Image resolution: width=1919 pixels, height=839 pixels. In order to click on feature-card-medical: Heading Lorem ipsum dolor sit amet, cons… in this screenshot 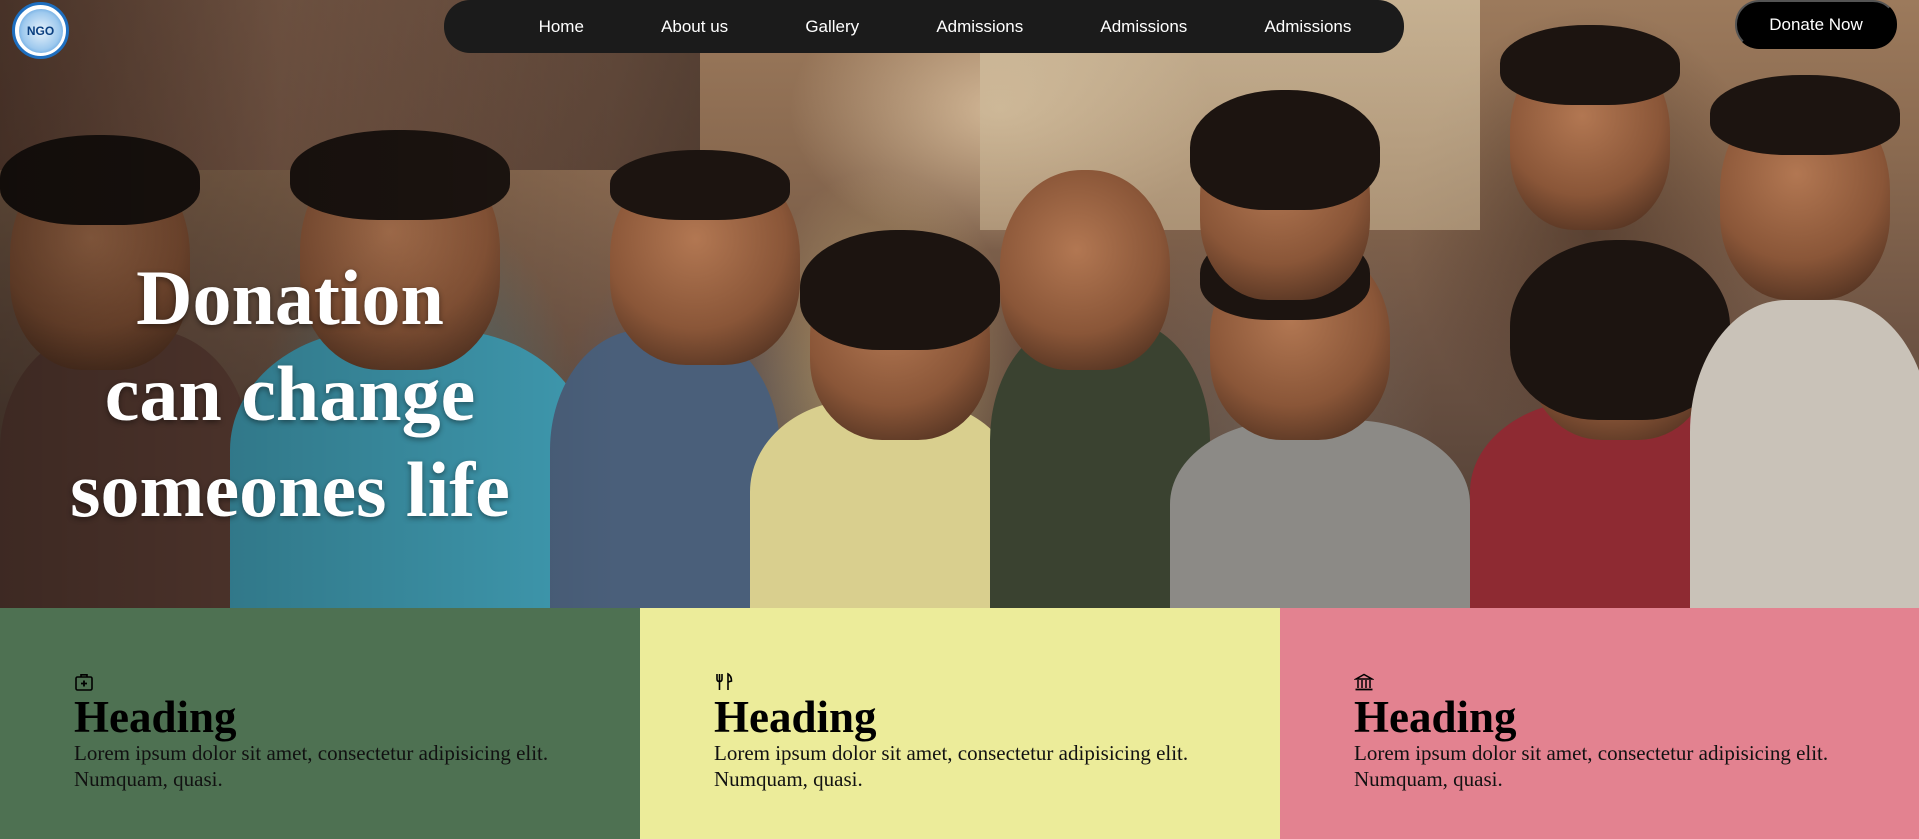, I will do `click(320, 723)`.